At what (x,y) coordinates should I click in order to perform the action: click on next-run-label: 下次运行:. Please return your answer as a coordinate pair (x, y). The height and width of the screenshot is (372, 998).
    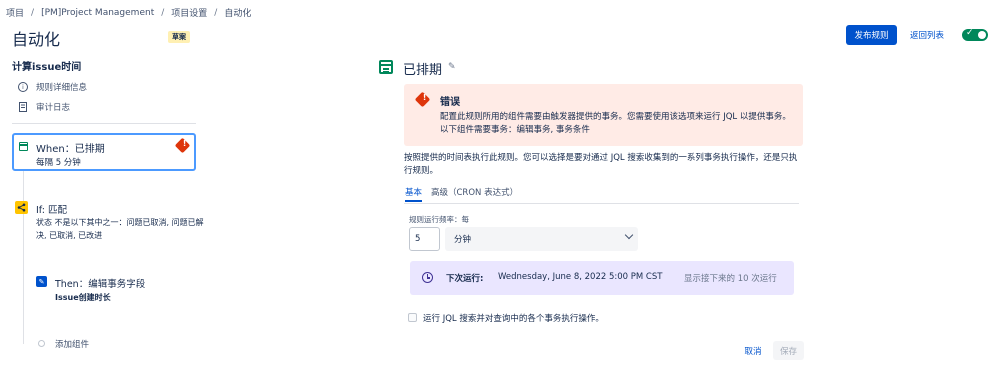
    Looking at the image, I should click on (465, 279).